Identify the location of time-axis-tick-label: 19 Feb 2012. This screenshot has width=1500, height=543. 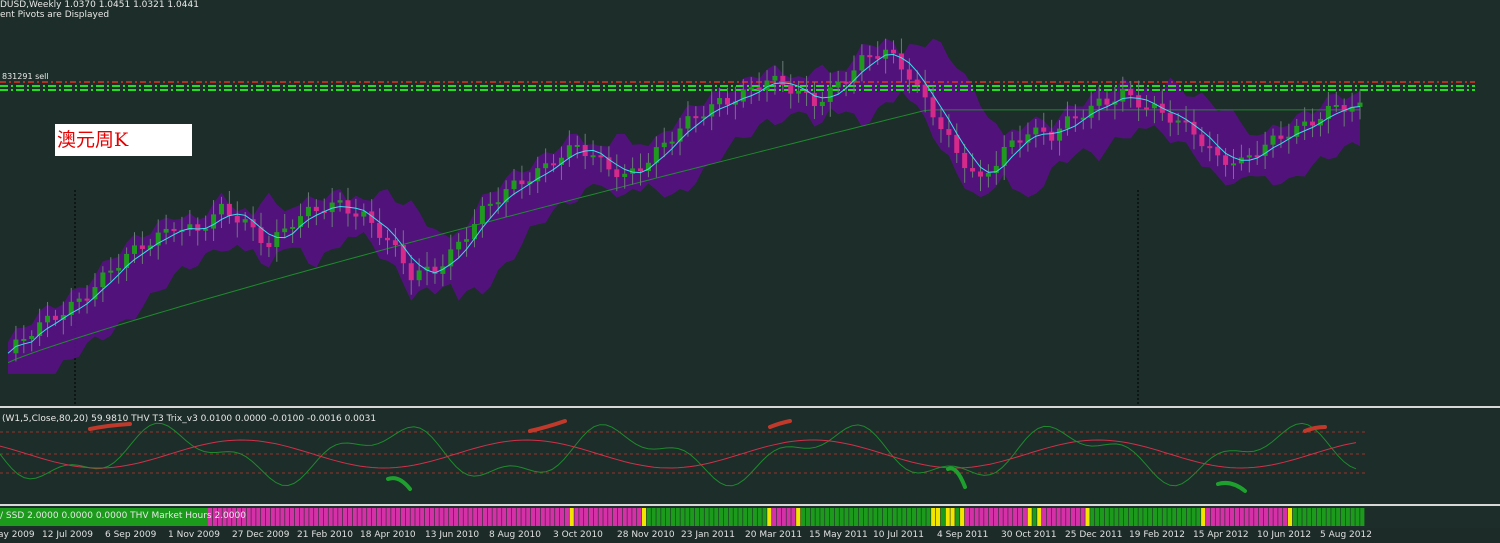
(1157, 535).